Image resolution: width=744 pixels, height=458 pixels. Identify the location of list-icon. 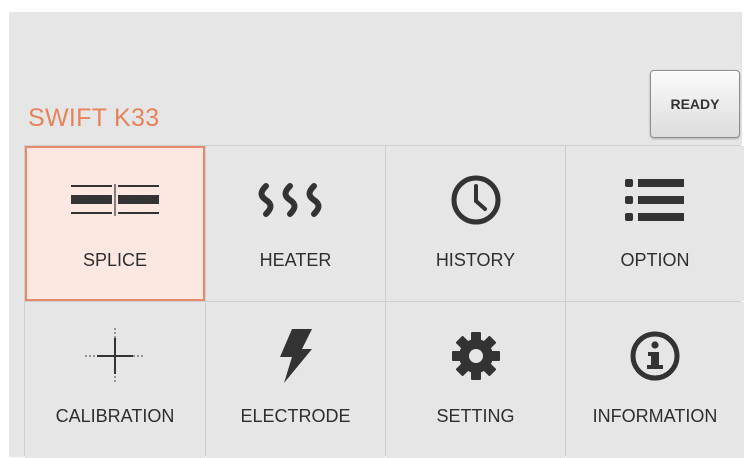
(655, 200).